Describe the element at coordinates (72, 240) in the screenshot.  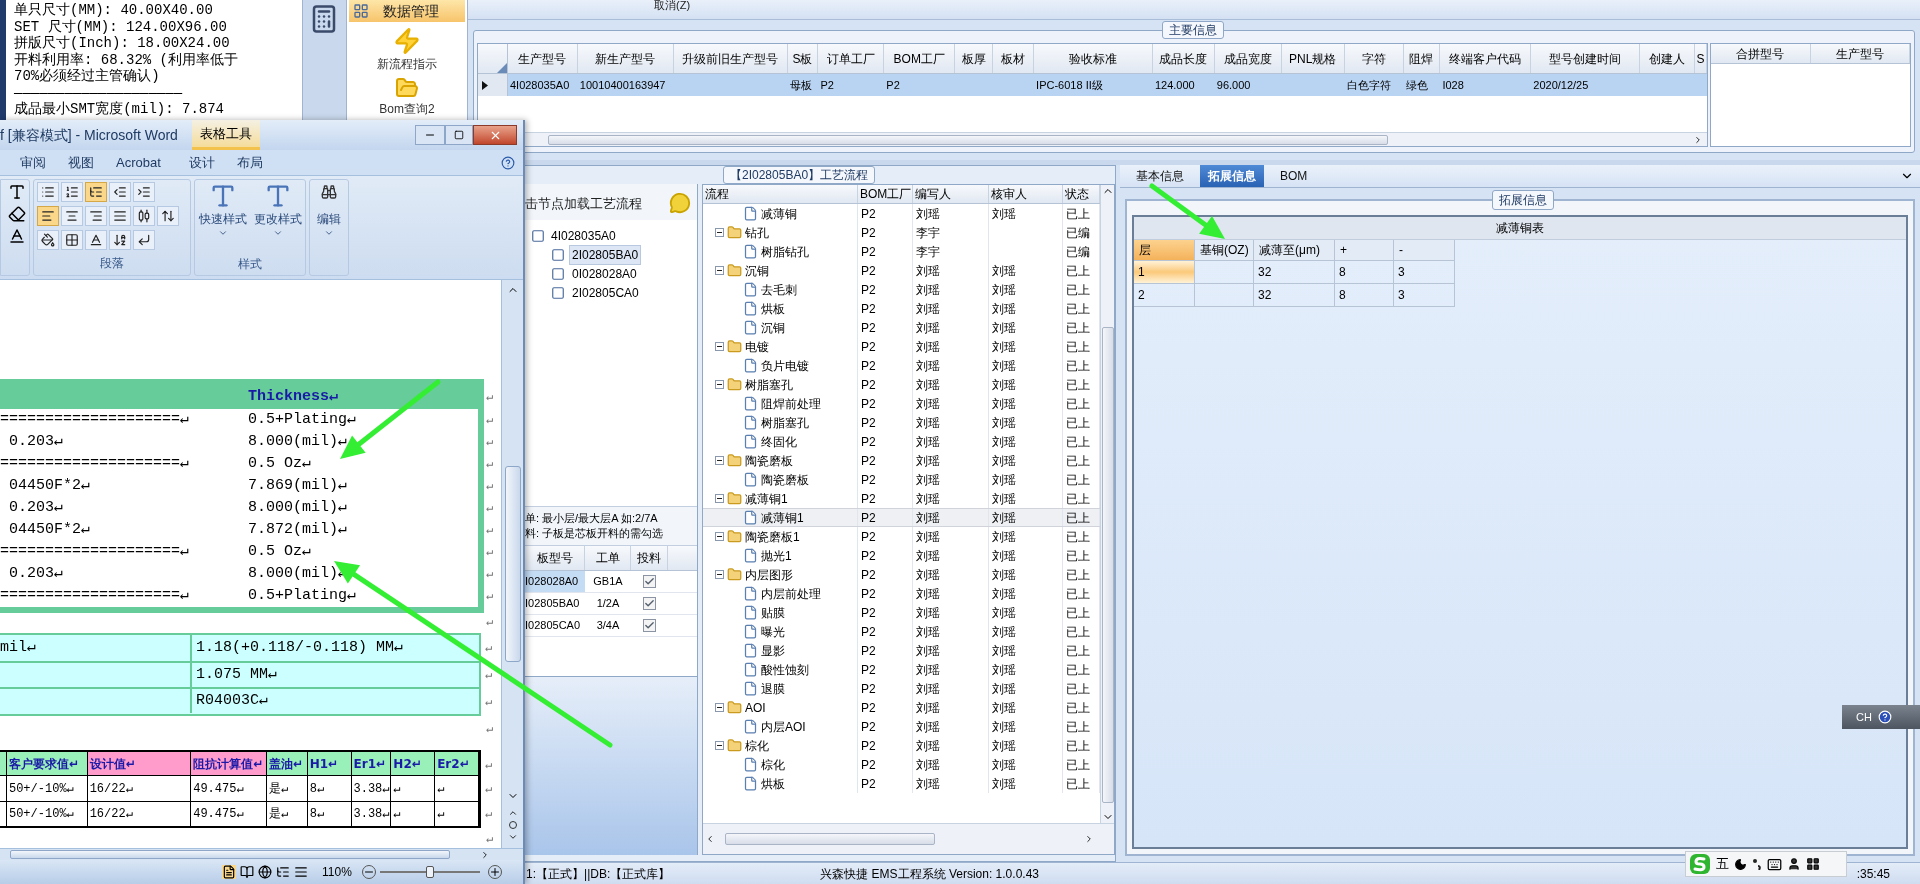
I see `borders-button` at that location.